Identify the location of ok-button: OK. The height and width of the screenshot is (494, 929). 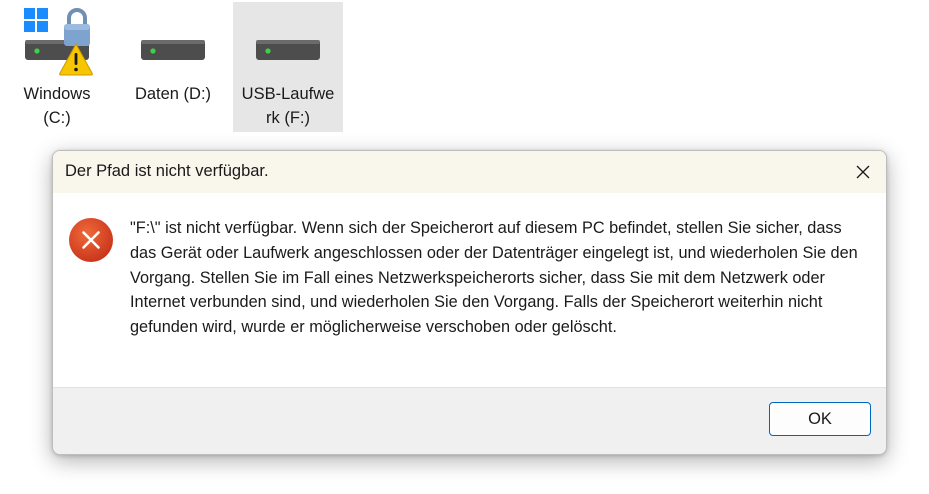
(820, 419).